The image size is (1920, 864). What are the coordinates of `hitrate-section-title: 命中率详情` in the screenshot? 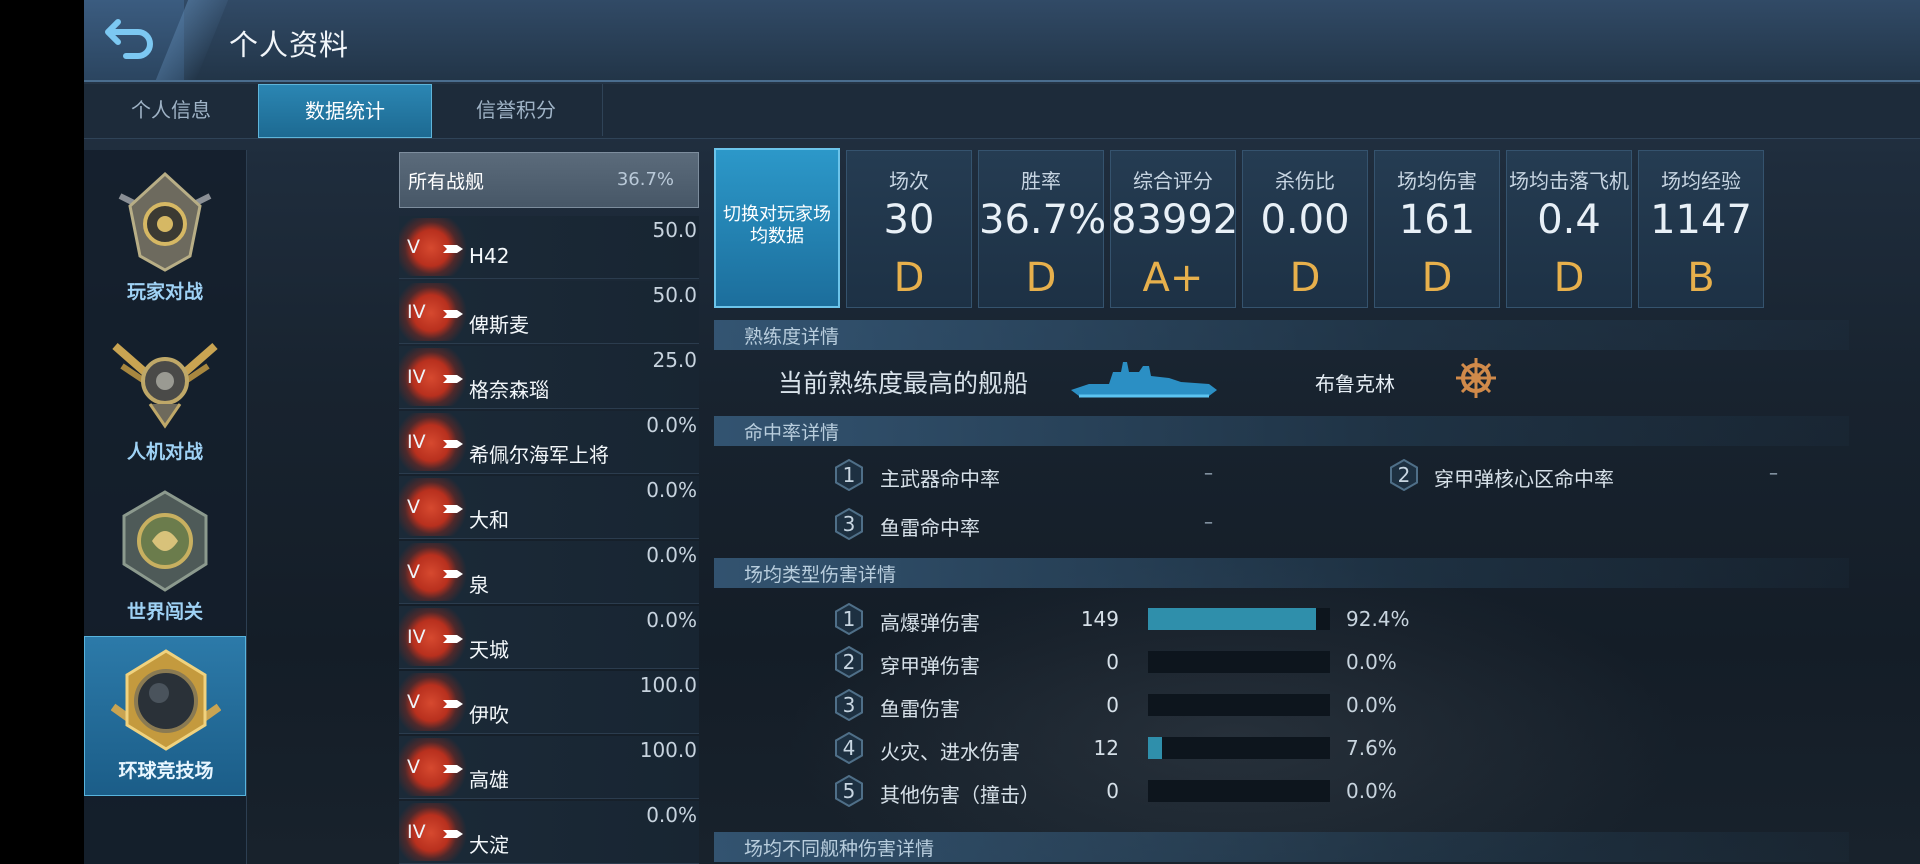 It's located at (792, 433).